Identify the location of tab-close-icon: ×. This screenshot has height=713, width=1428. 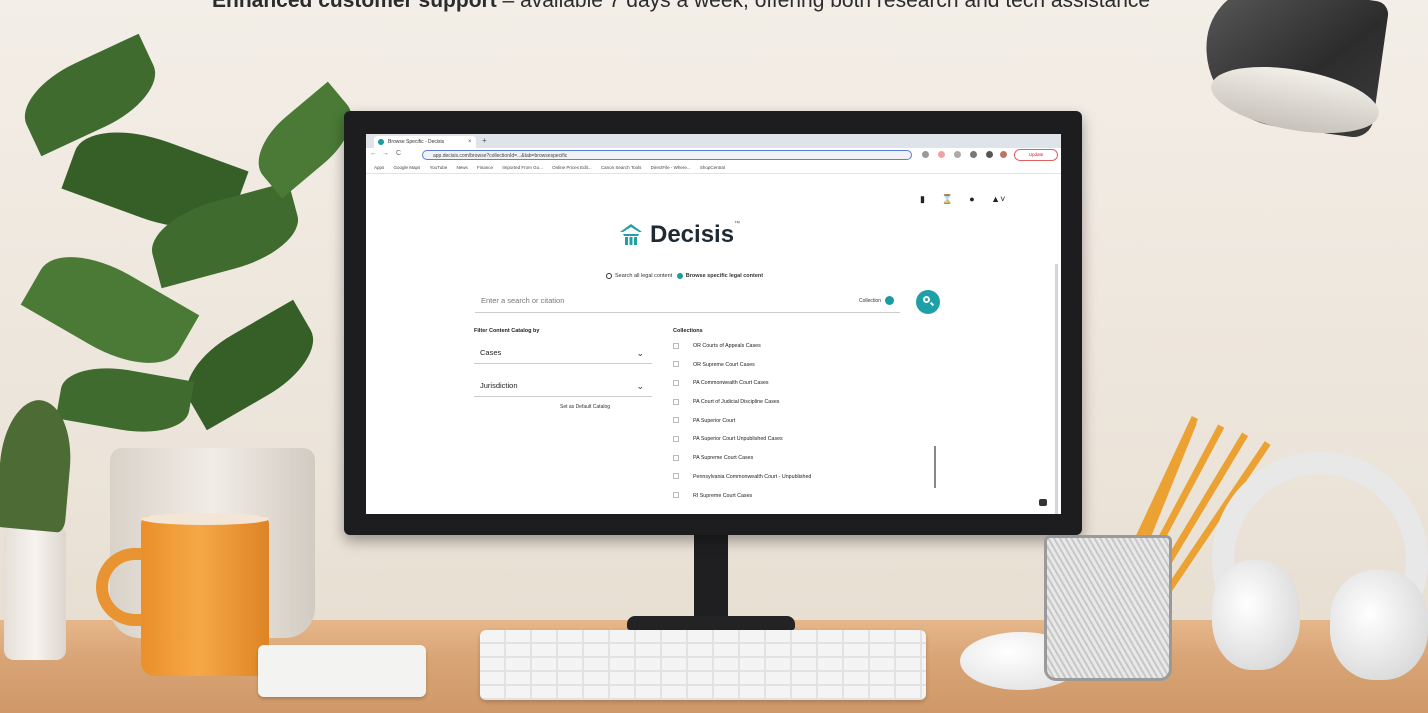
(470, 142).